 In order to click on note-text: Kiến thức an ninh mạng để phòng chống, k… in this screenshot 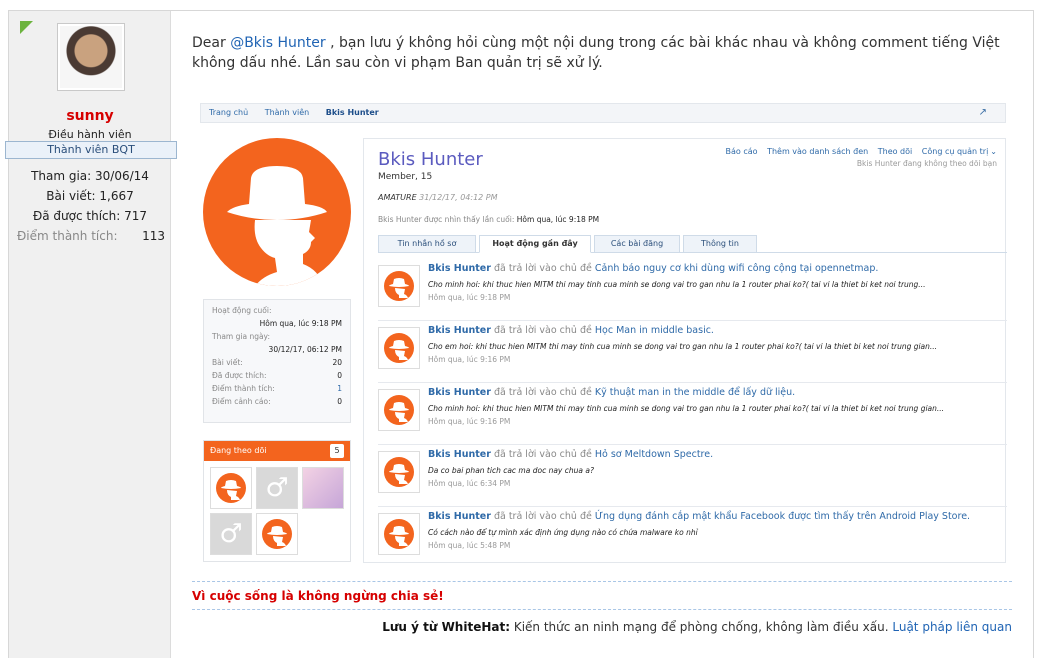, I will do `click(701, 627)`.